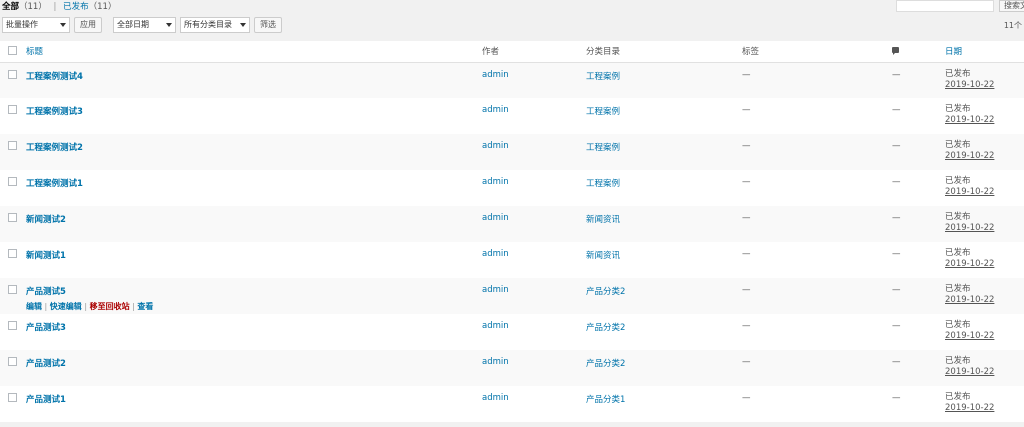 This screenshot has width=1024, height=427. What do you see at coordinates (953, 52) in the screenshot?
I see `column-date-link: 日期` at bounding box center [953, 52].